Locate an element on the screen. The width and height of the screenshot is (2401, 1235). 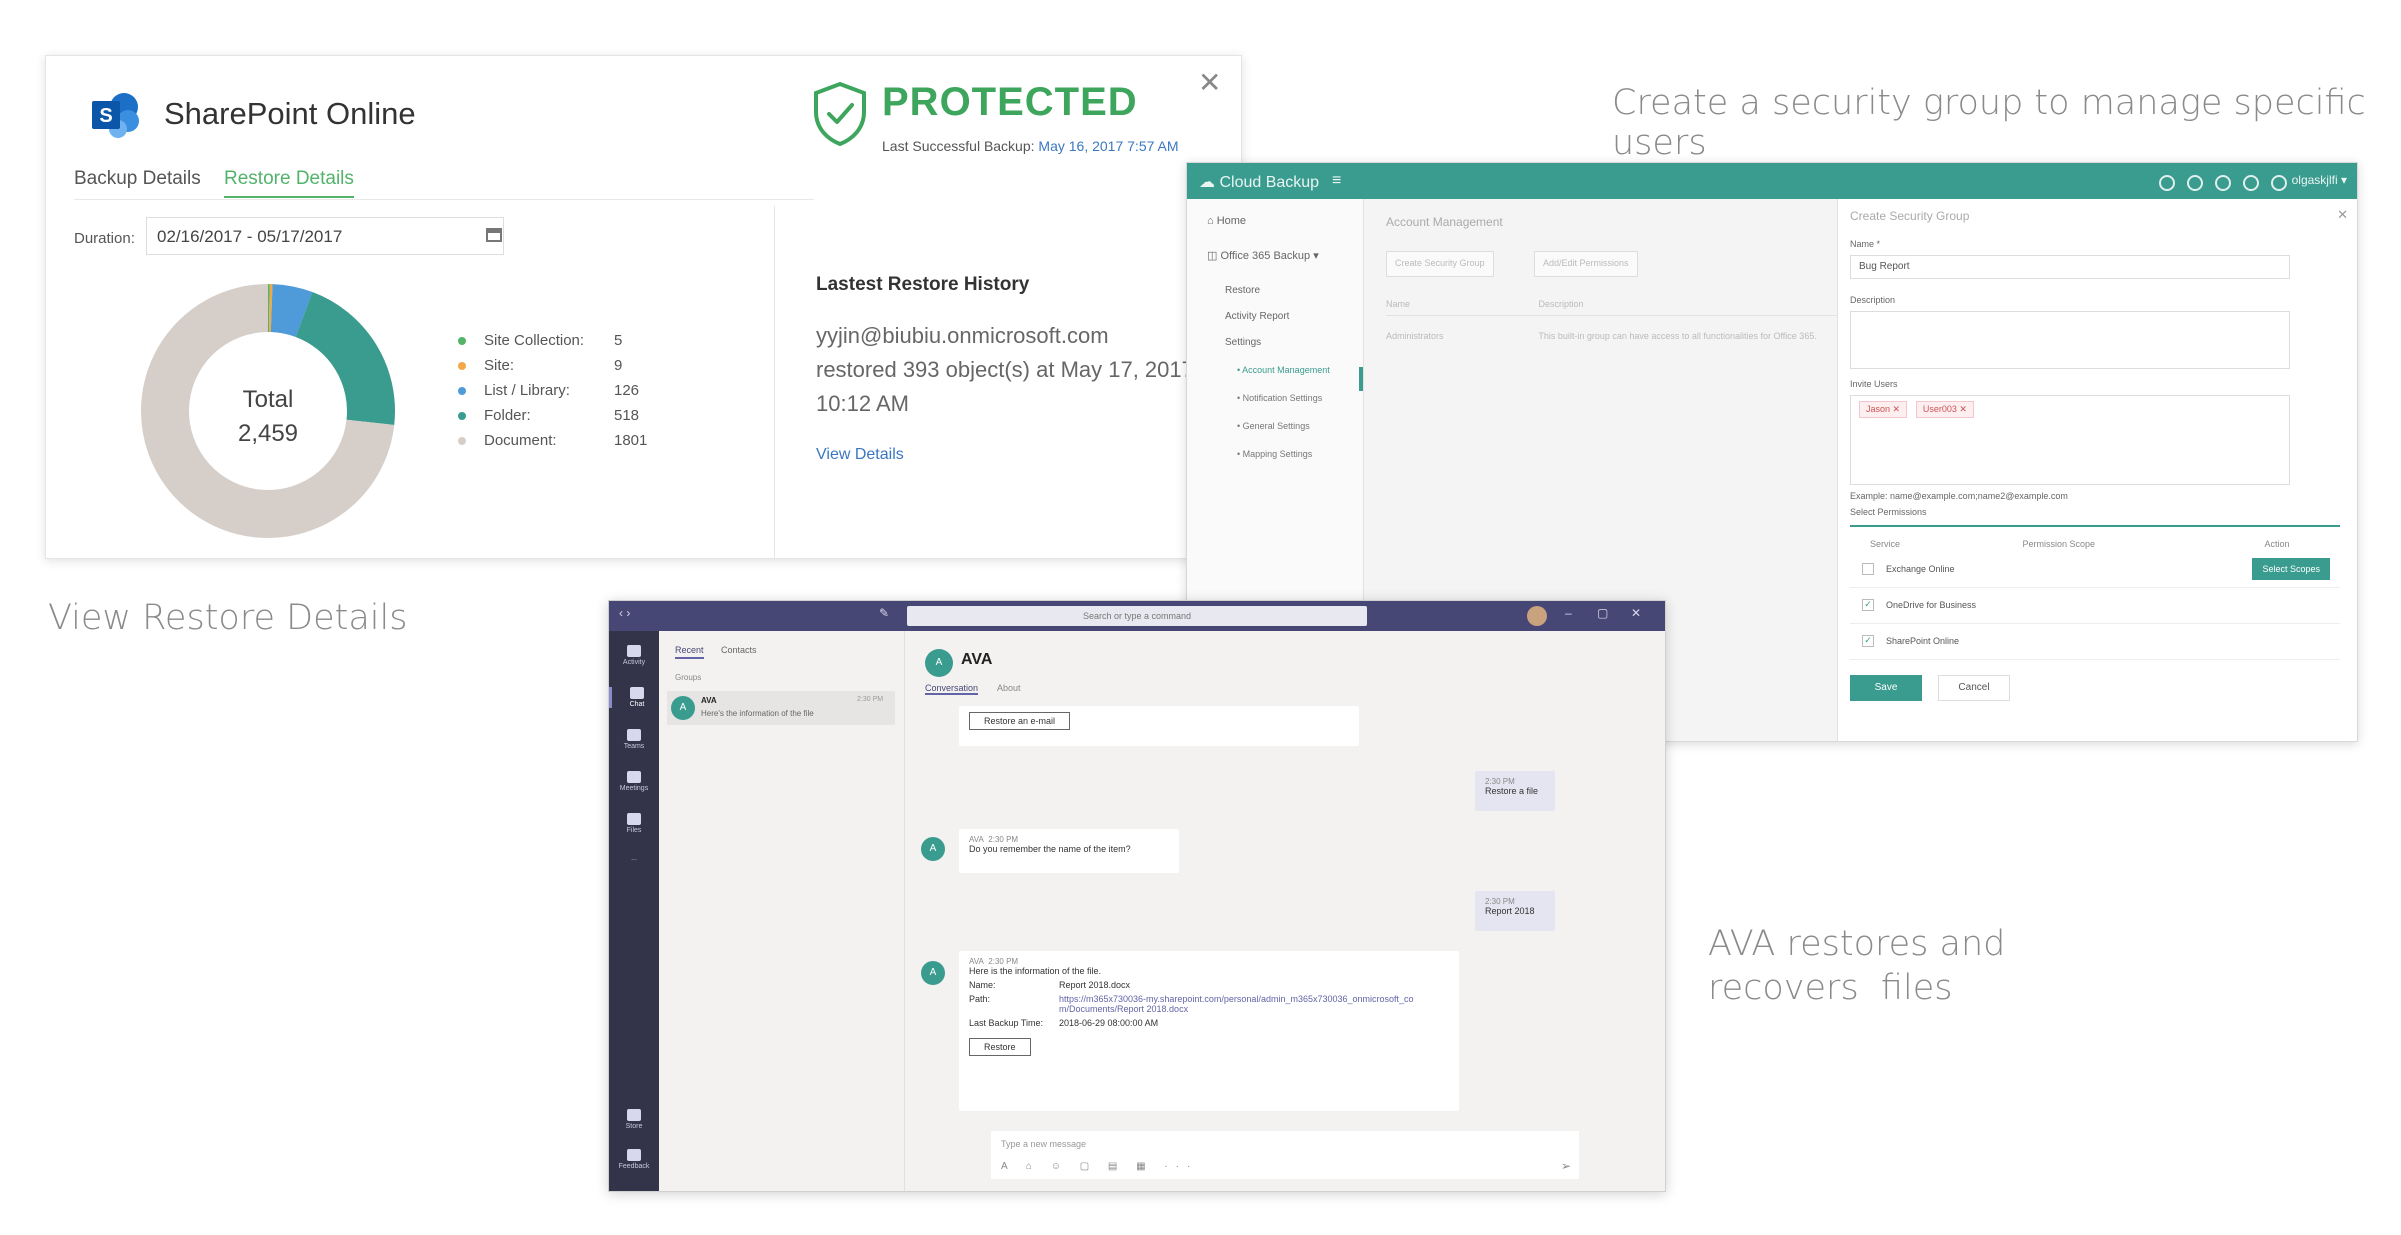
sidebar-item-settings: Settings is located at coordinates (1243, 342).